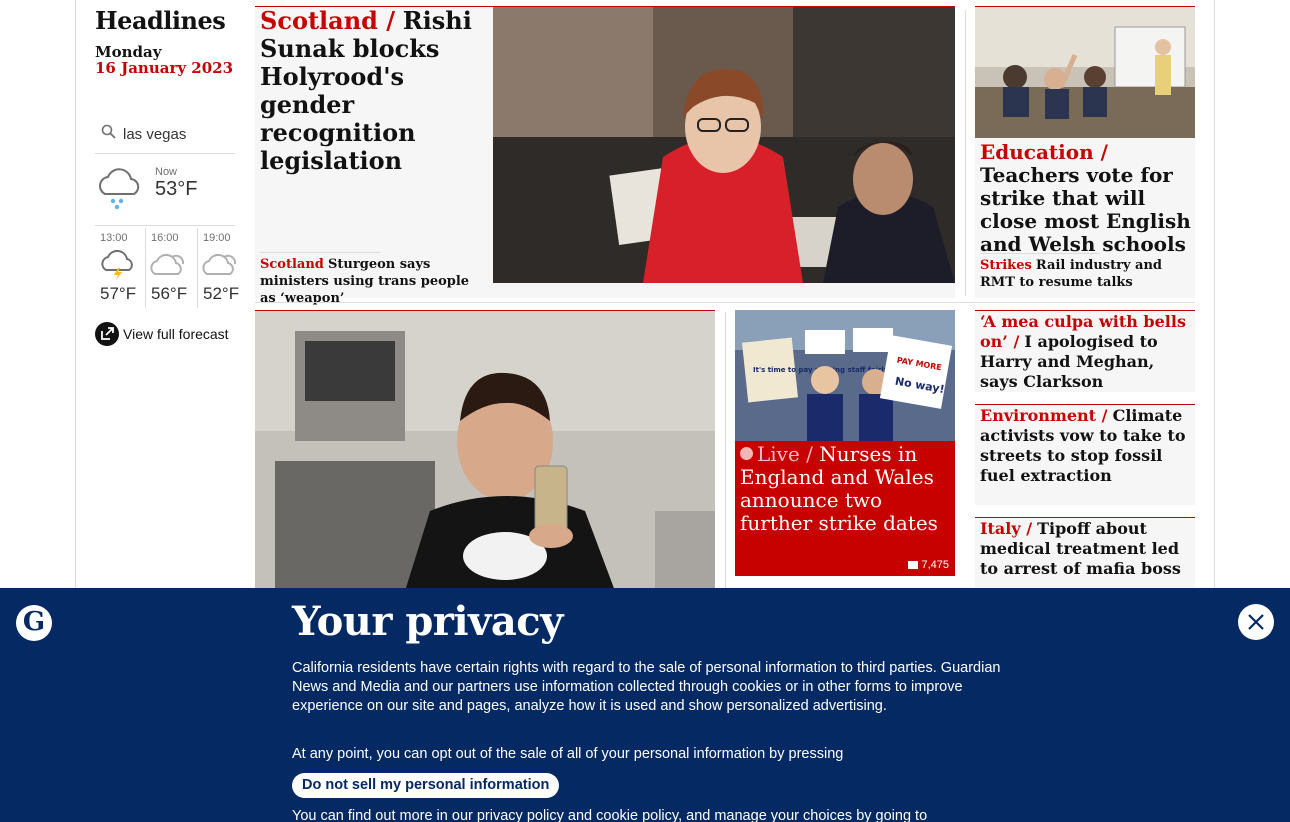 This screenshot has width=1290, height=822. I want to click on forecast-temp: 56°F, so click(169, 293).